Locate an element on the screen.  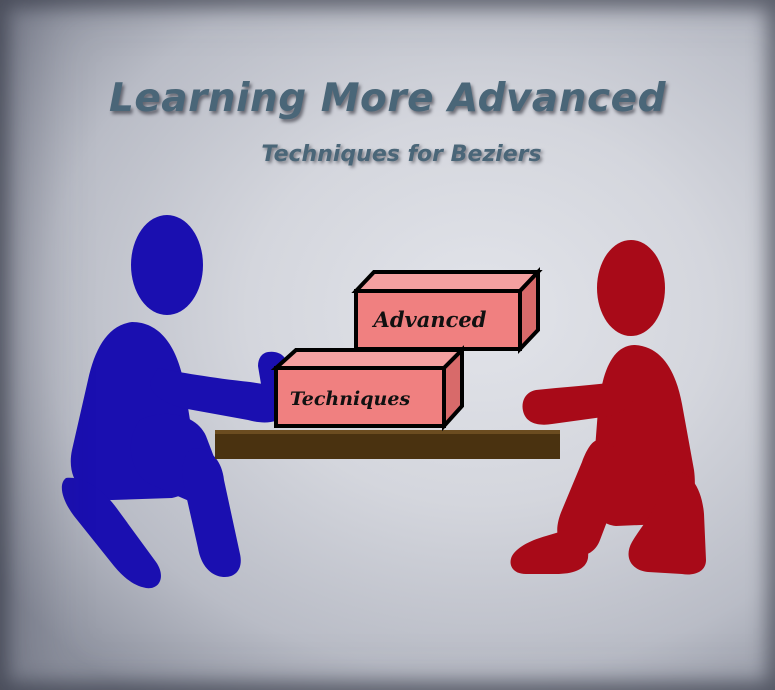
table-top-highlight is located at coordinates (387, 432).